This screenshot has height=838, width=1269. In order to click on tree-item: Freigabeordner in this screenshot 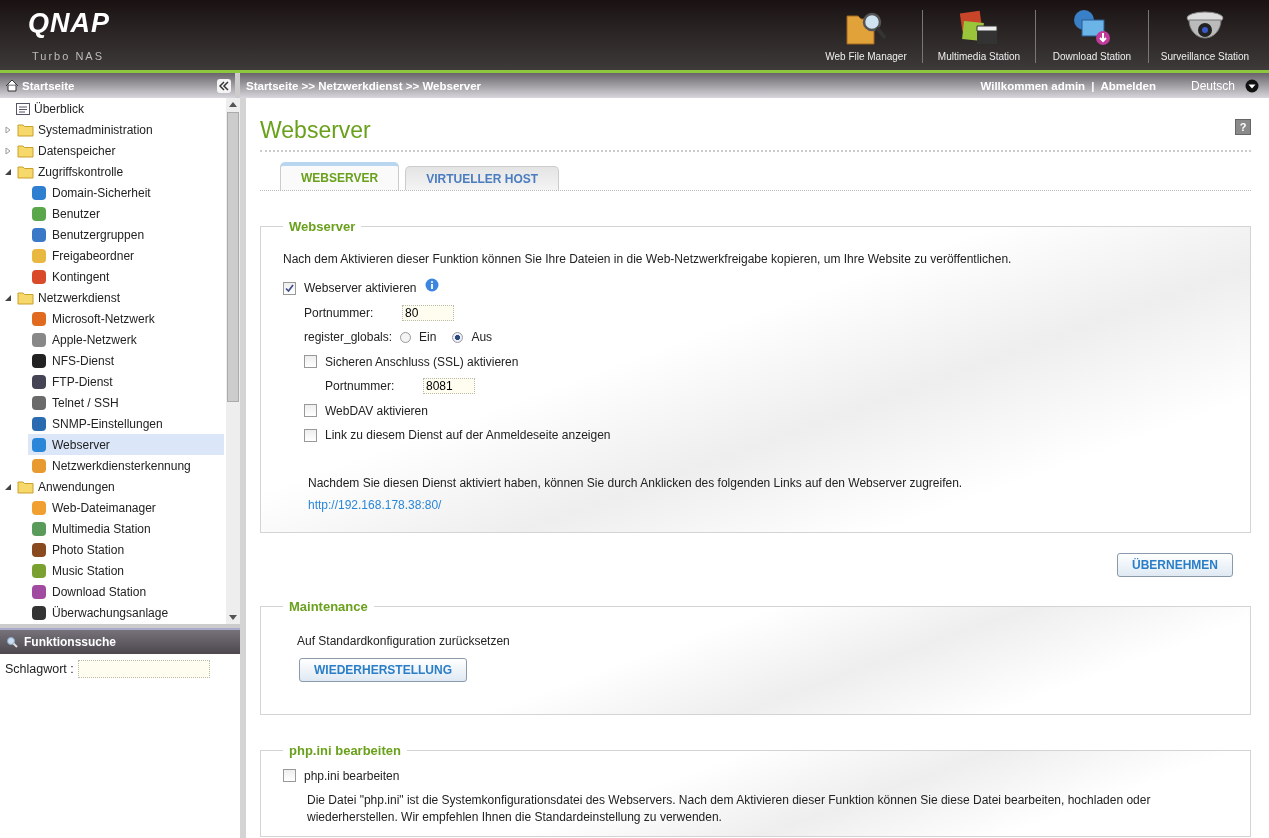, I will do `click(126, 255)`.